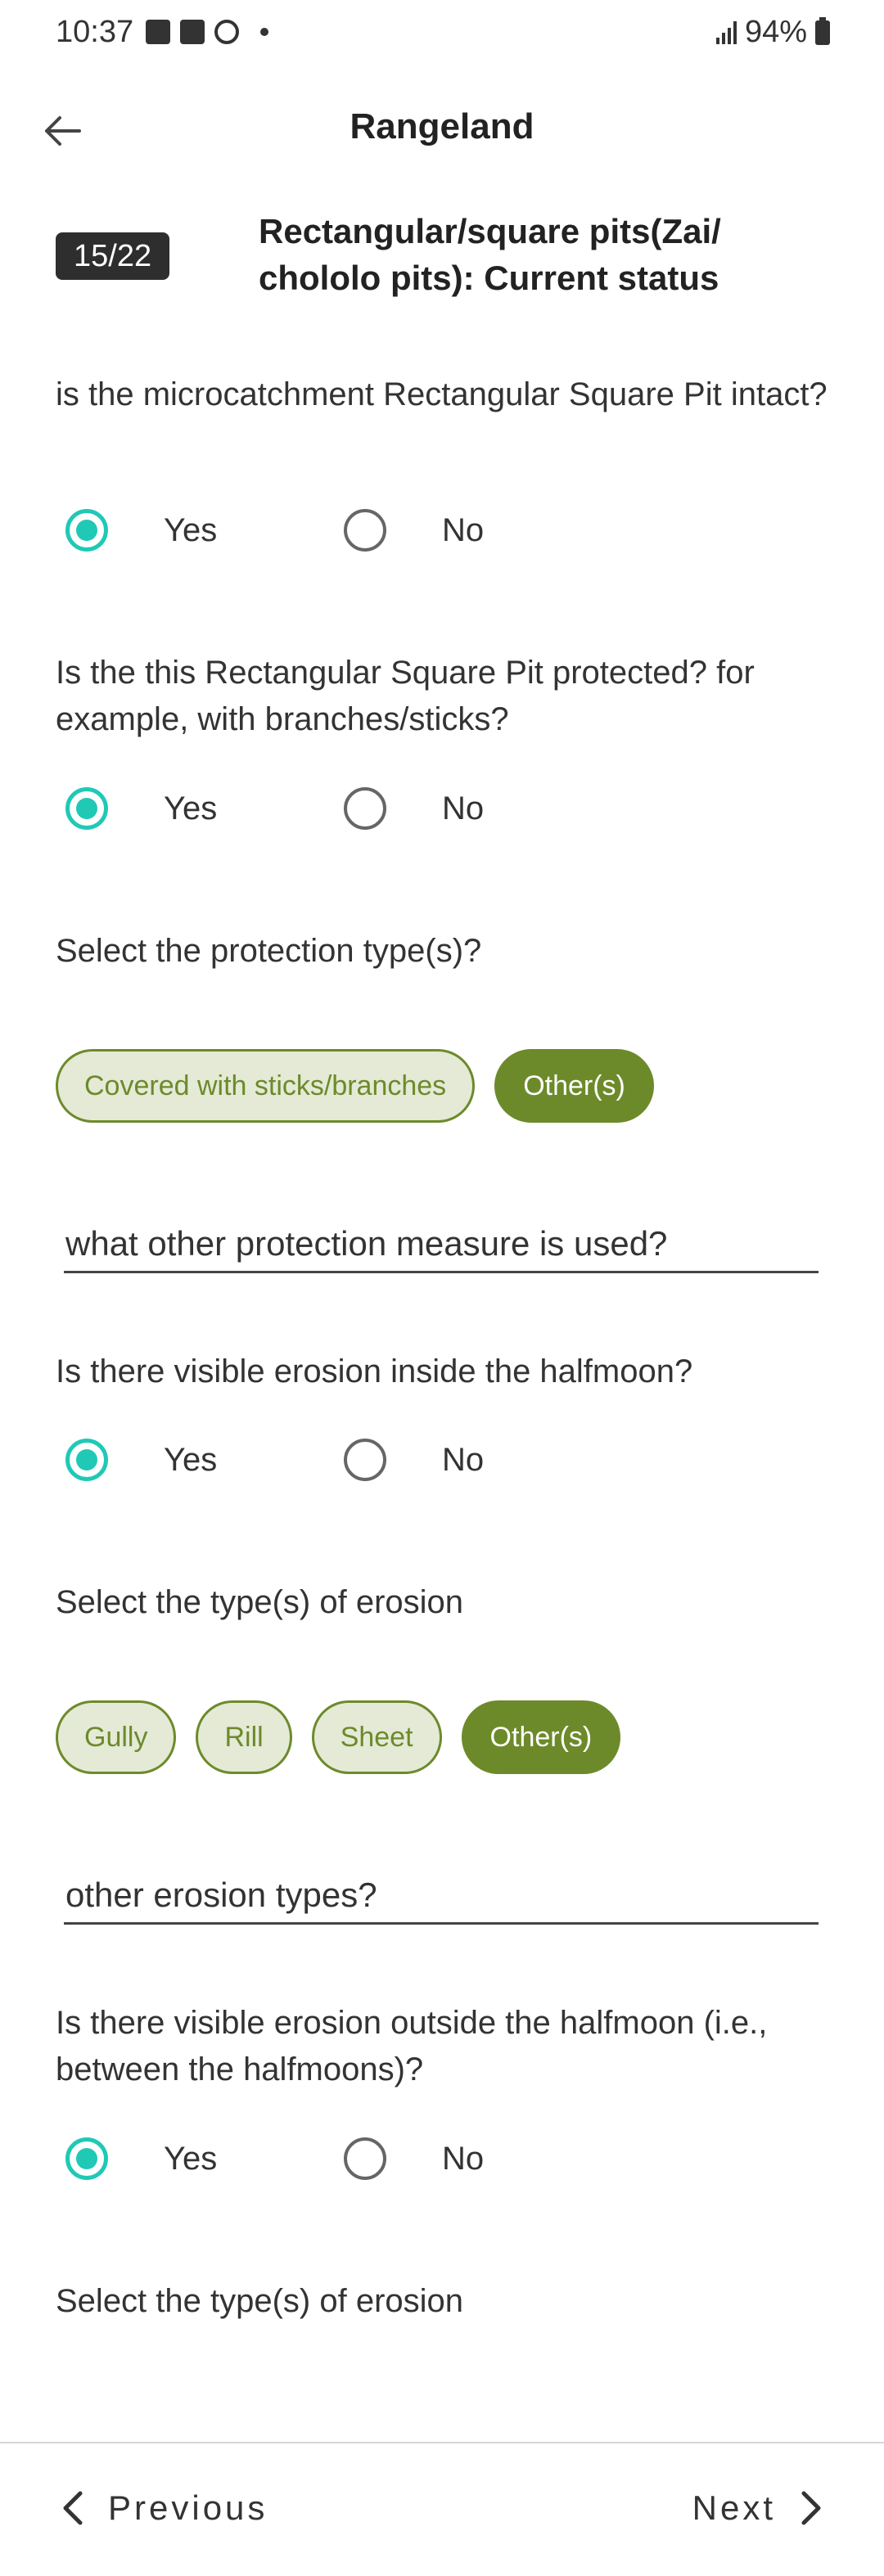 Image resolution: width=884 pixels, height=2576 pixels. I want to click on chevron-right-icon, so click(811, 2508).